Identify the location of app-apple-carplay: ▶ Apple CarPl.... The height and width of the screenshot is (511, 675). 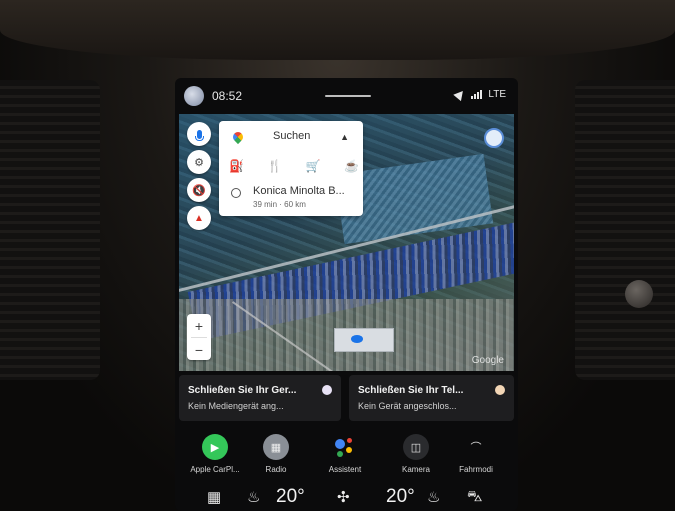
(215, 454).